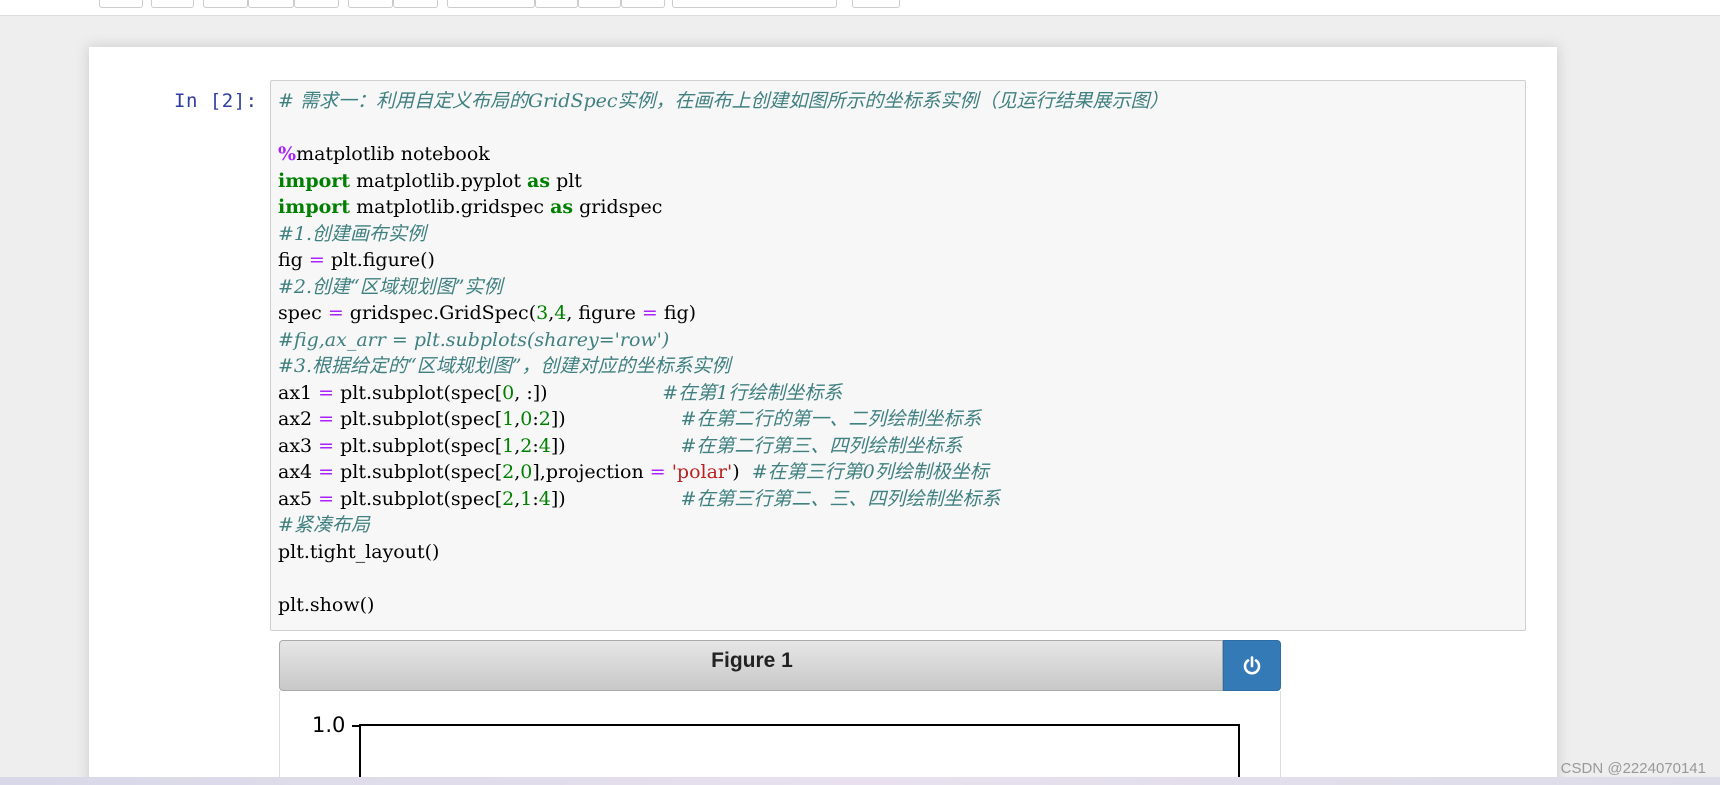 This screenshot has height=785, width=1720. What do you see at coordinates (615, 498) in the screenshot?
I see `code-token: ])` at bounding box center [615, 498].